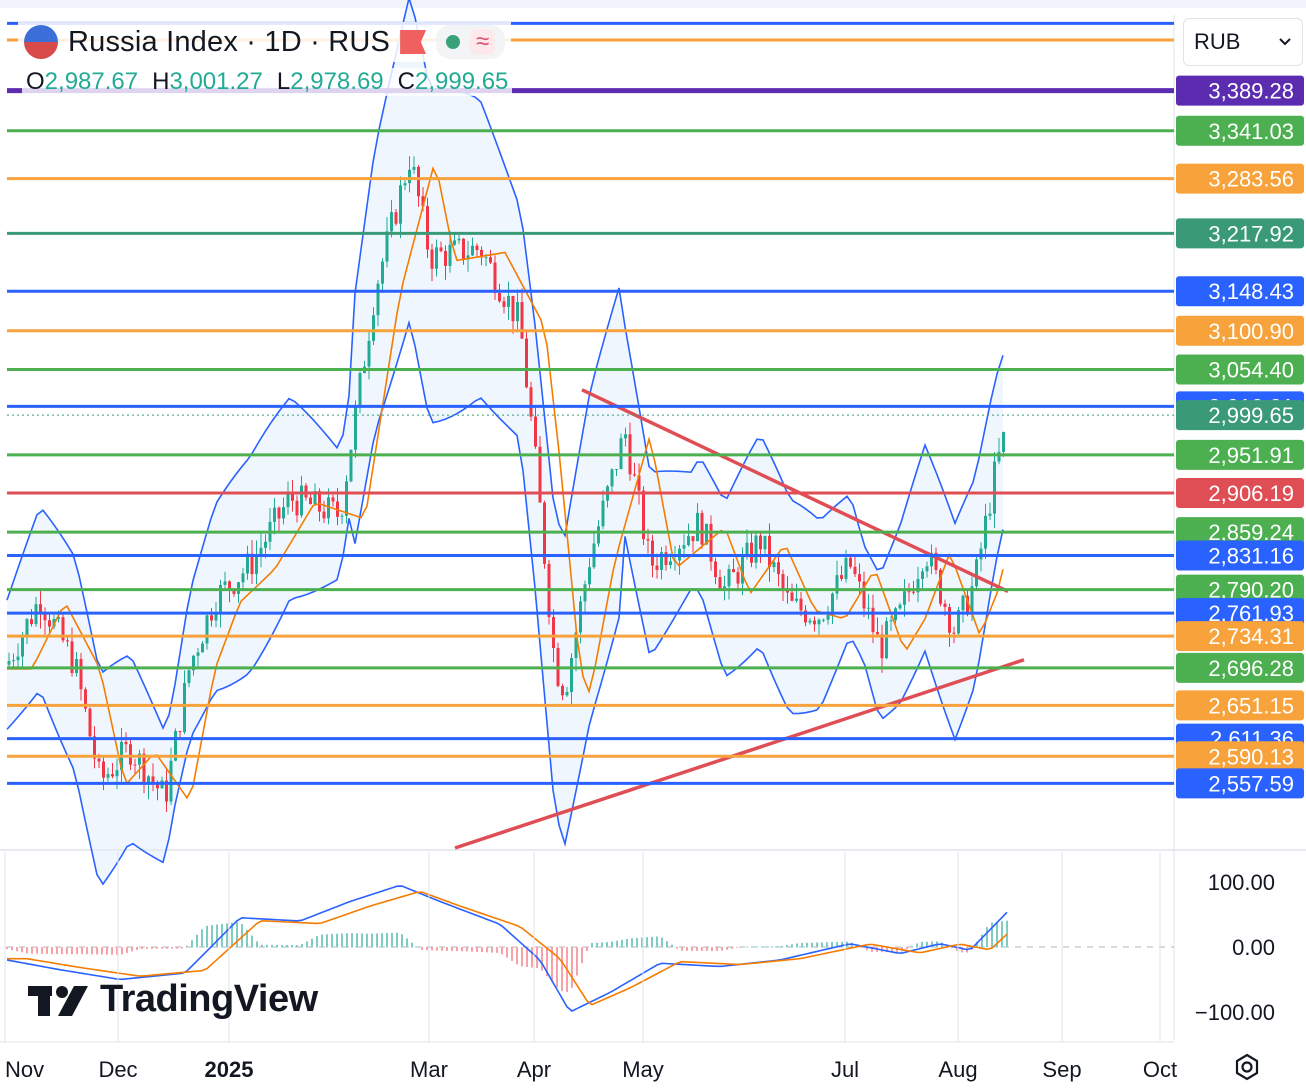 This screenshot has width=1306, height=1092. Describe the element at coordinates (1243, 42) in the screenshot. I see `currency-select: RUB` at that location.